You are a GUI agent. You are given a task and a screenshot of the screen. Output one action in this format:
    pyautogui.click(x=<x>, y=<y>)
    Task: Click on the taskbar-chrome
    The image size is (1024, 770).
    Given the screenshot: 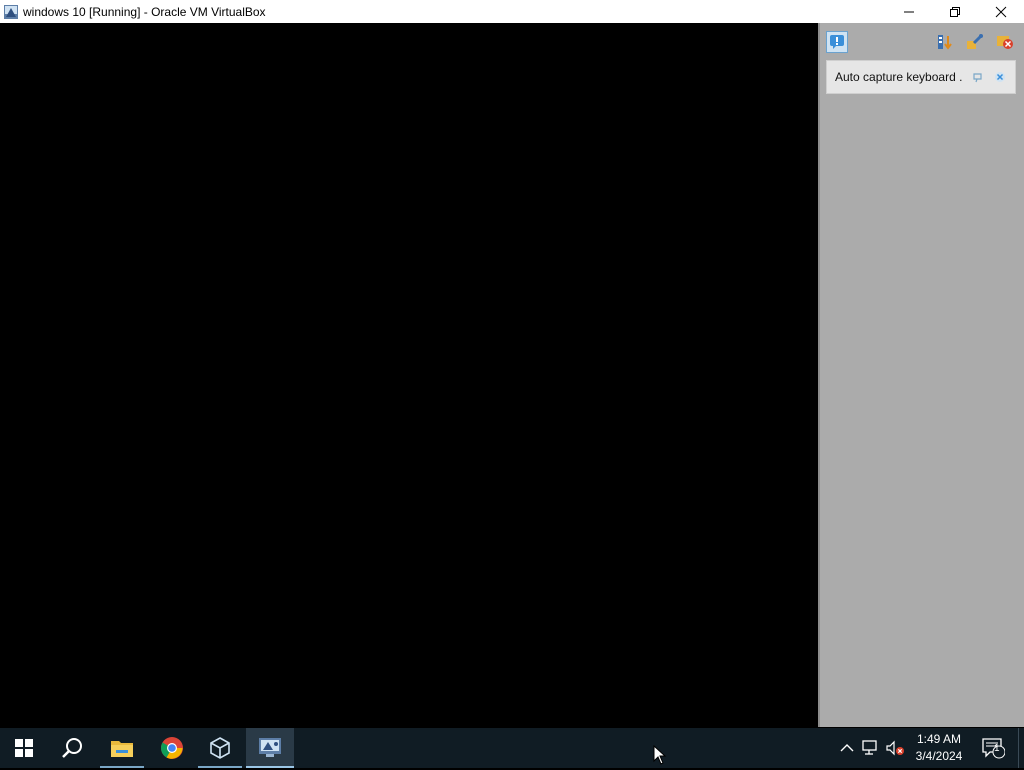 What is the action you would take?
    pyautogui.click(x=172, y=748)
    